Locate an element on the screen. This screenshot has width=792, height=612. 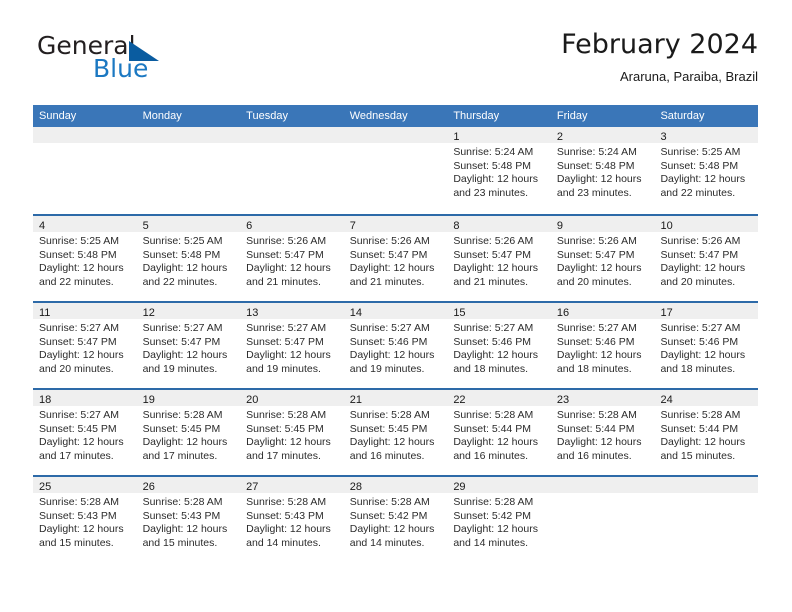
daylight-text-line2: and 17 minutes. is located at coordinates (76, 455).